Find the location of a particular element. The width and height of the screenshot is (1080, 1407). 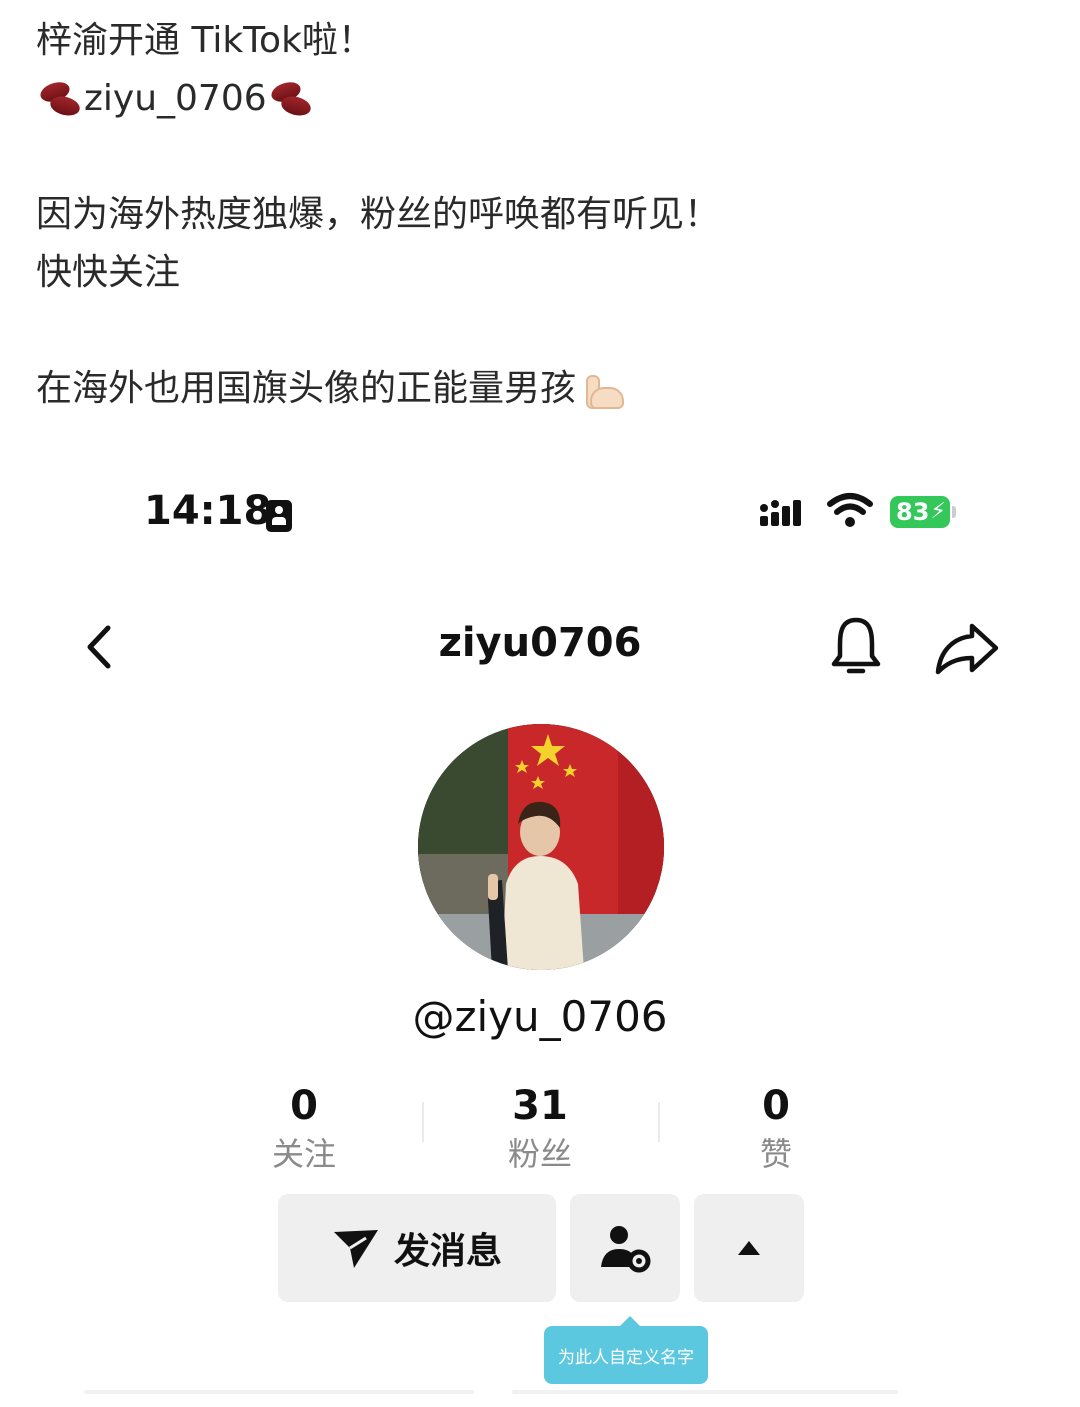

caption-line-1: 梓渝开通 TikTok啦！ is located at coordinates (205, 40).